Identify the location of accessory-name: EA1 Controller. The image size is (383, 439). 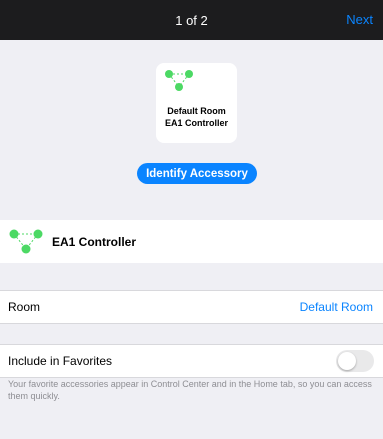
(94, 242).